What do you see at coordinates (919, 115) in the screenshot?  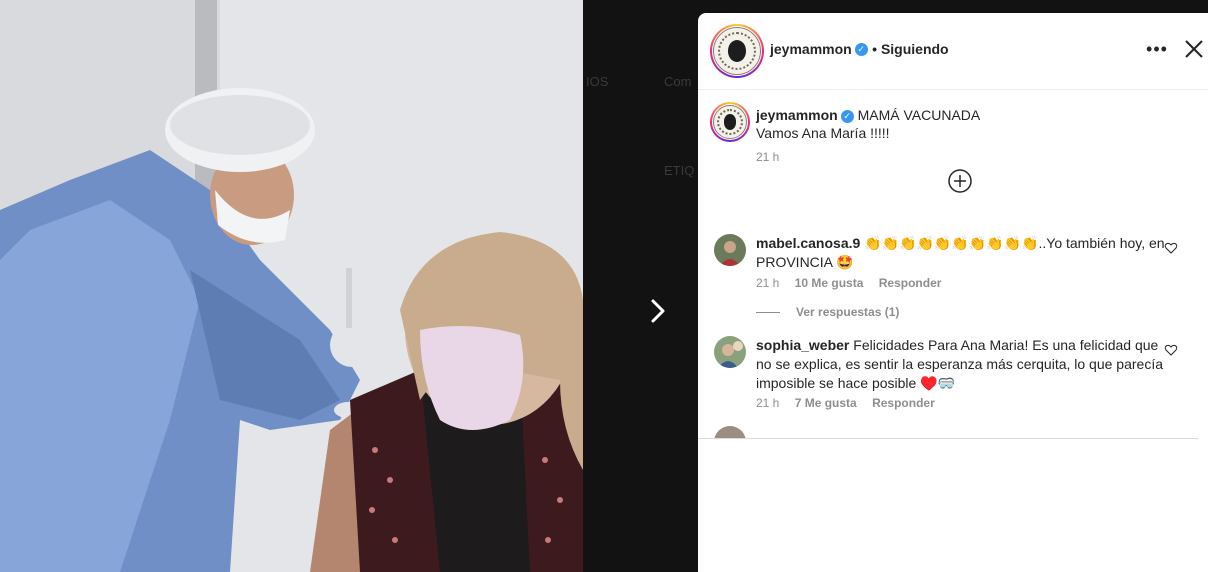 I see `caption-title: MAMÁ VACUNADA` at bounding box center [919, 115].